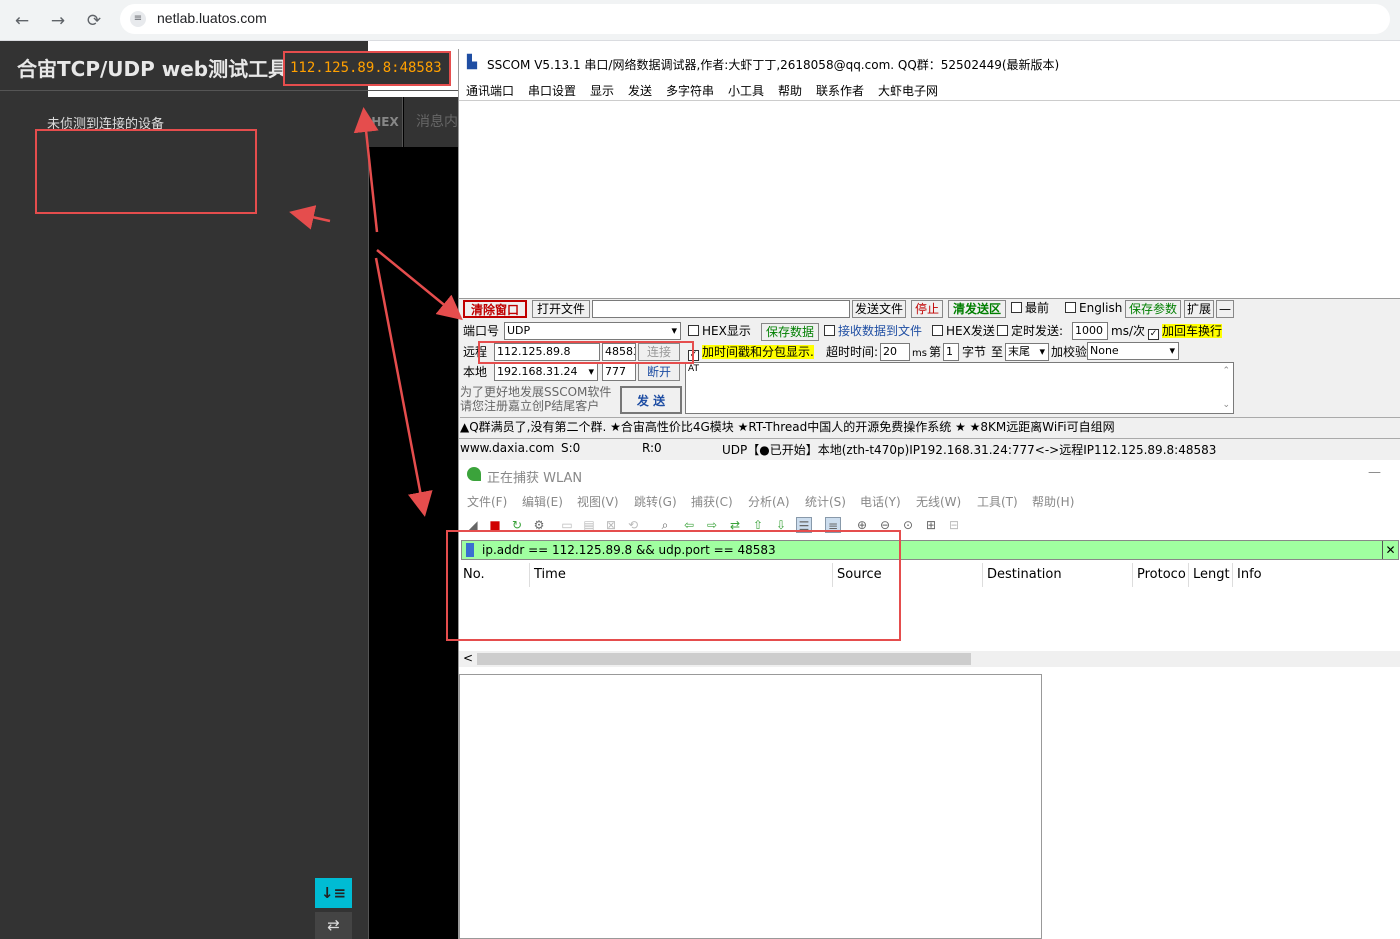  Describe the element at coordinates (693, 369) in the screenshot. I see `send-text: AT` at that location.